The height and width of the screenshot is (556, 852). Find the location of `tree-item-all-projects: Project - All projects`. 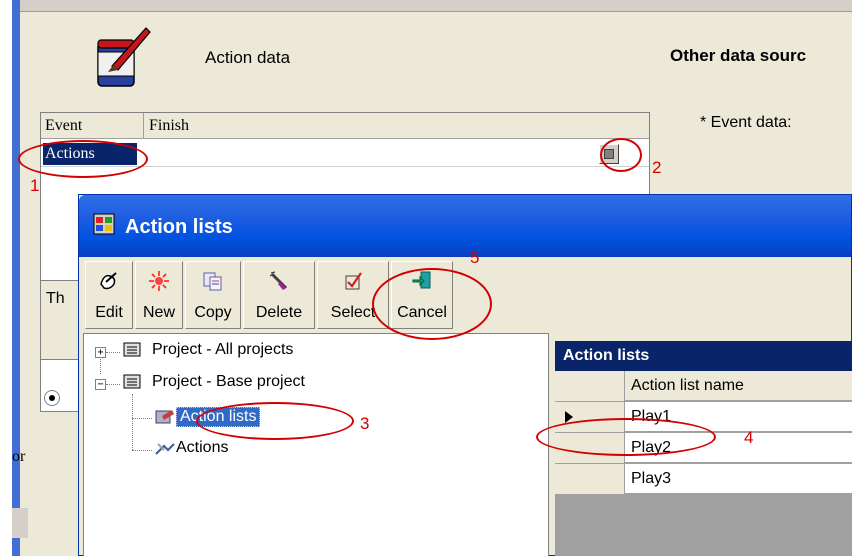

tree-item-all-projects: Project - All projects is located at coordinates (222, 350).